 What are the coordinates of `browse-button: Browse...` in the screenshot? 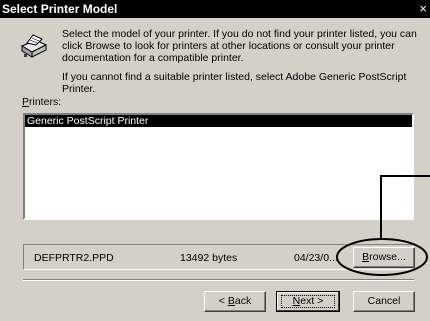 It's located at (384, 257).